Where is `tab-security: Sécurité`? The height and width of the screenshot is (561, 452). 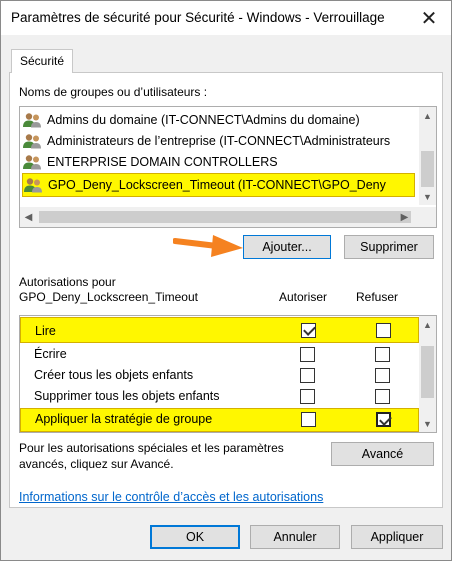 tab-security: Sécurité is located at coordinates (42, 61).